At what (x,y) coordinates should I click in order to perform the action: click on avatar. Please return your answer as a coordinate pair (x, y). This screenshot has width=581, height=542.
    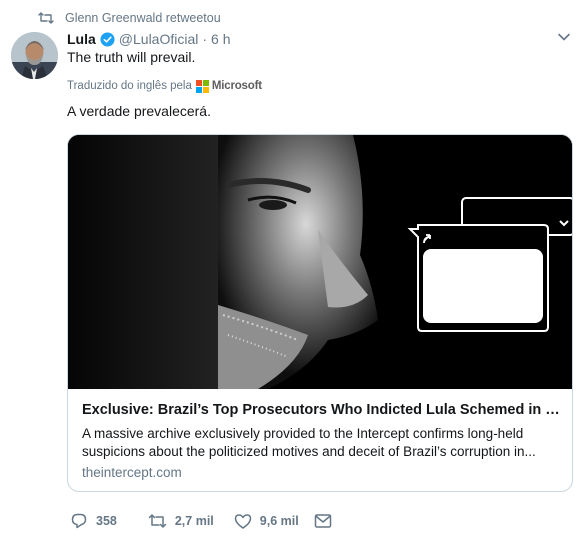
    Looking at the image, I should click on (34, 55).